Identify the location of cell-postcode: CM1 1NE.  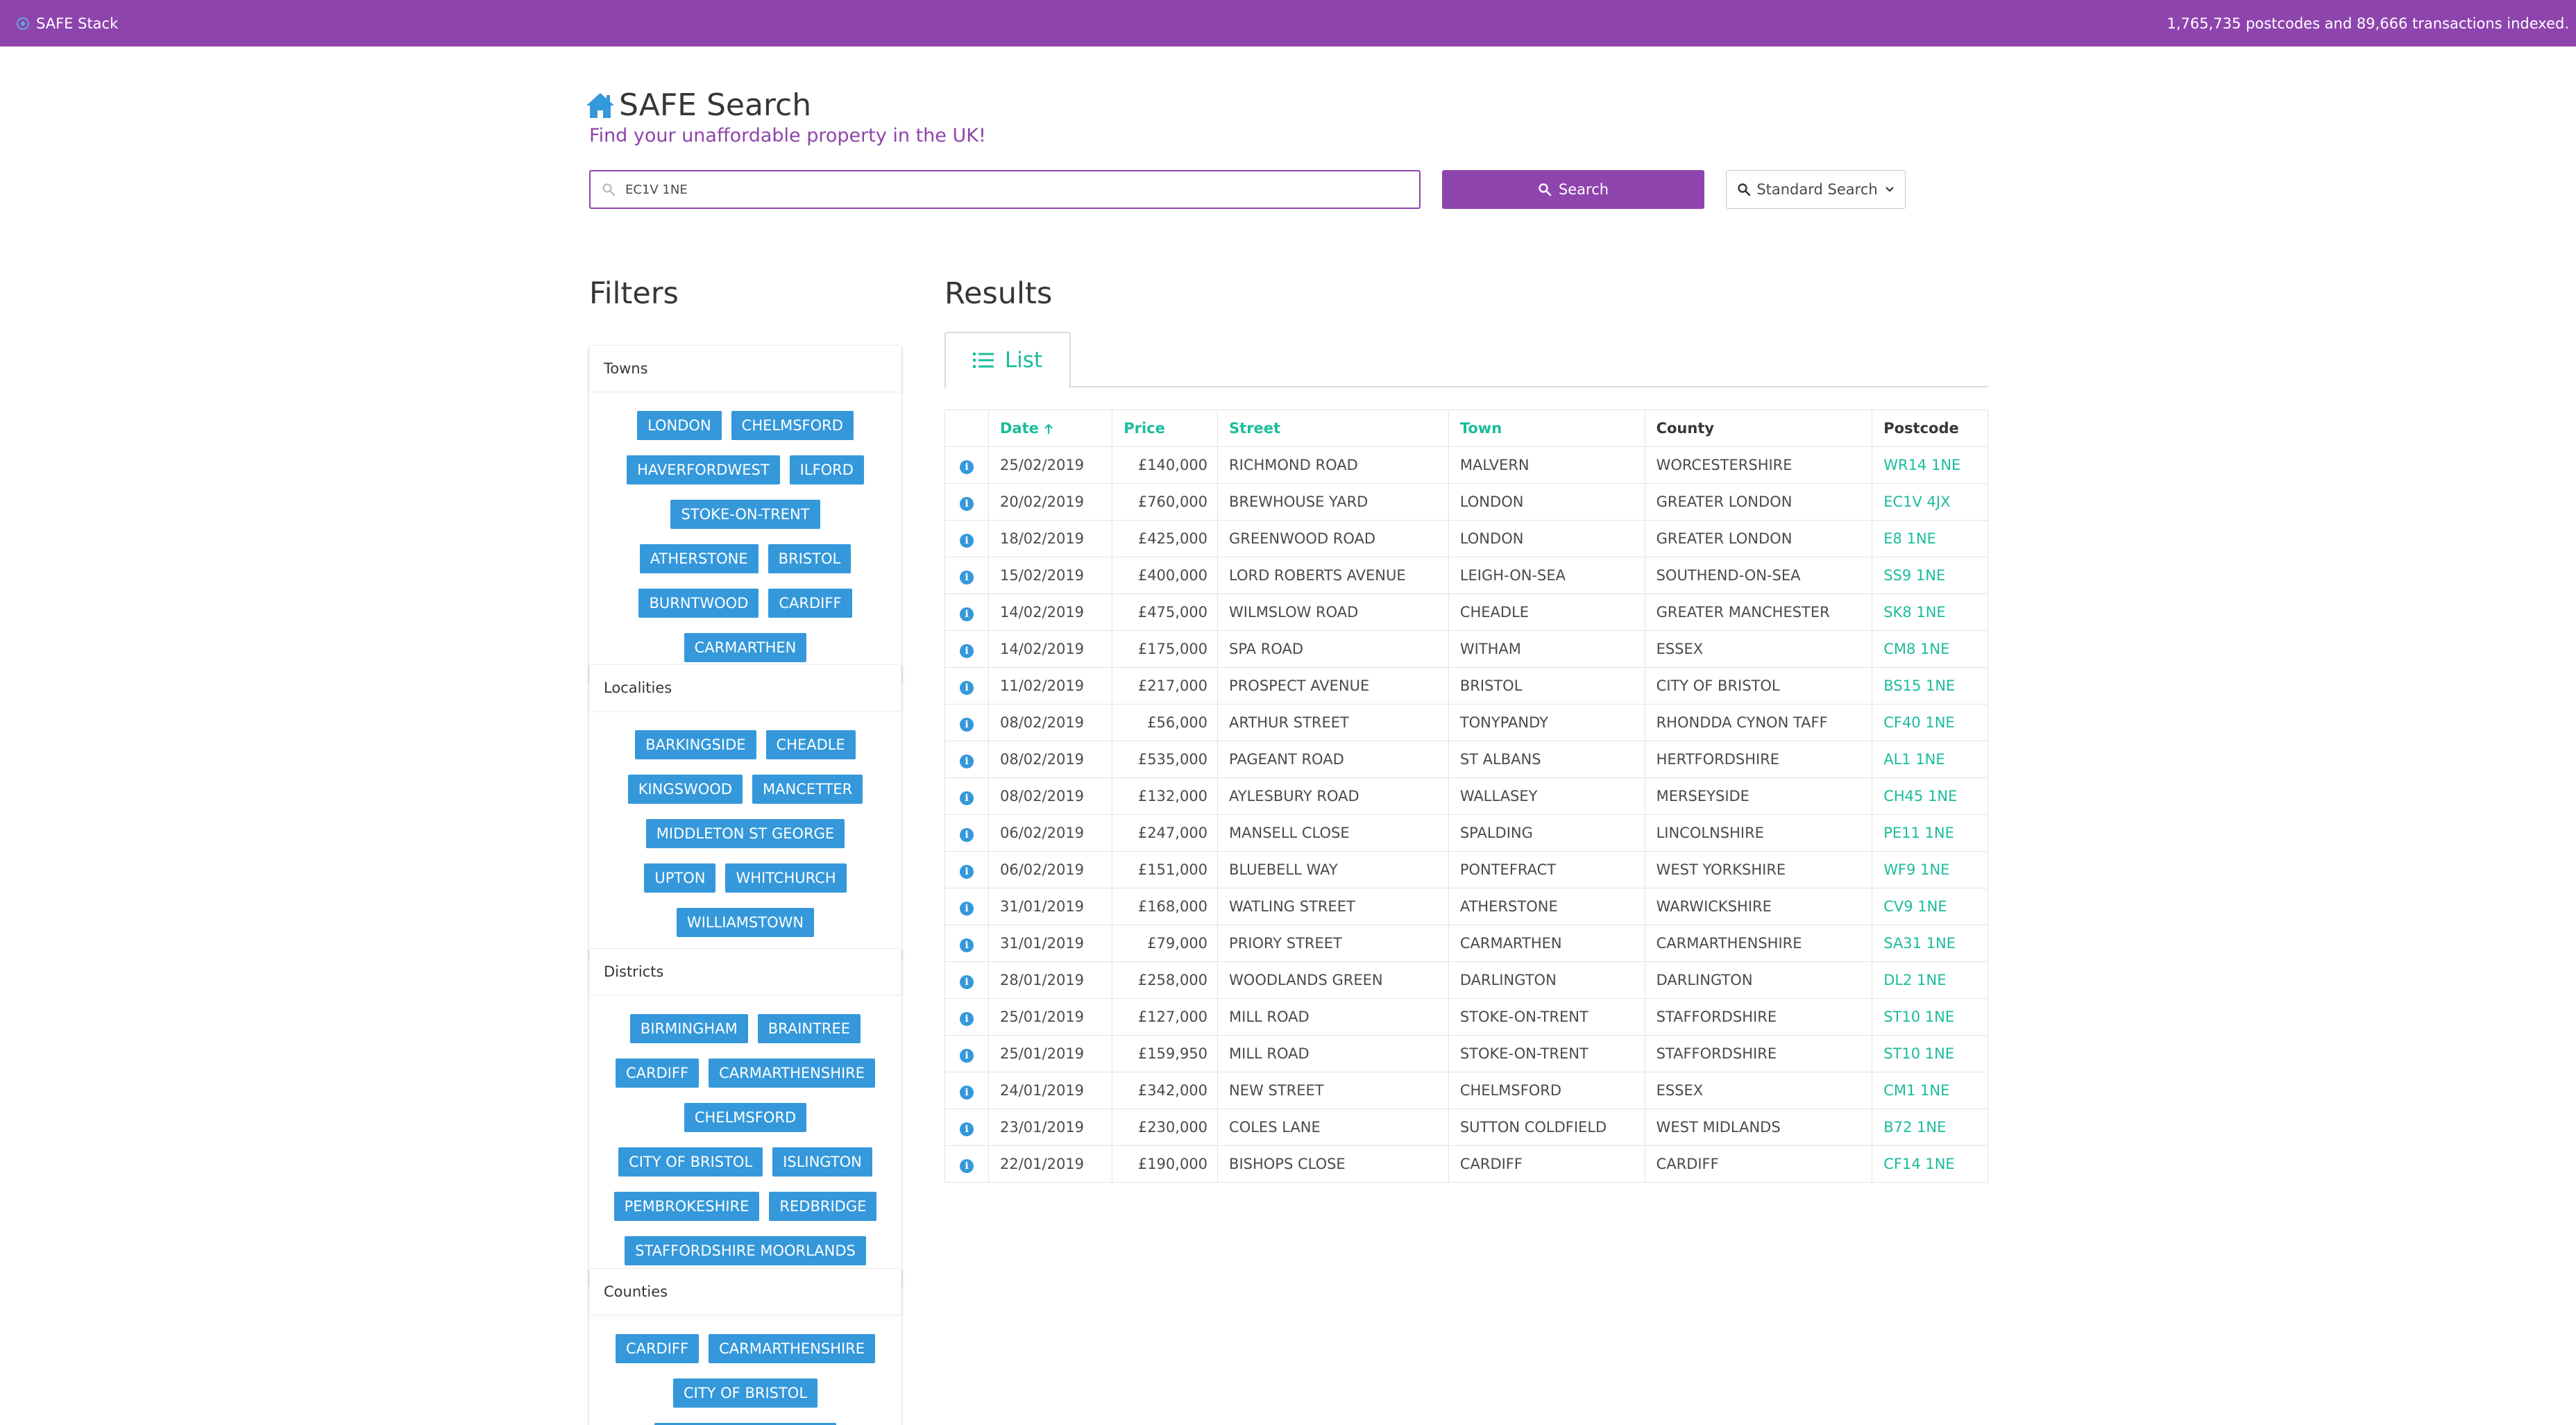
(1930, 1090).